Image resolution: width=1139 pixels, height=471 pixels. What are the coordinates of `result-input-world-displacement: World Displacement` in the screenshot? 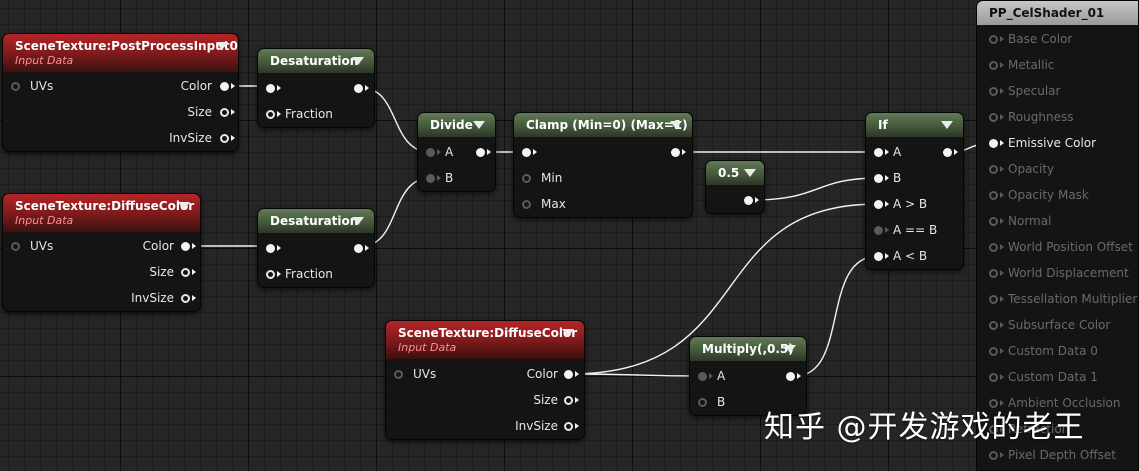 It's located at (1058, 274).